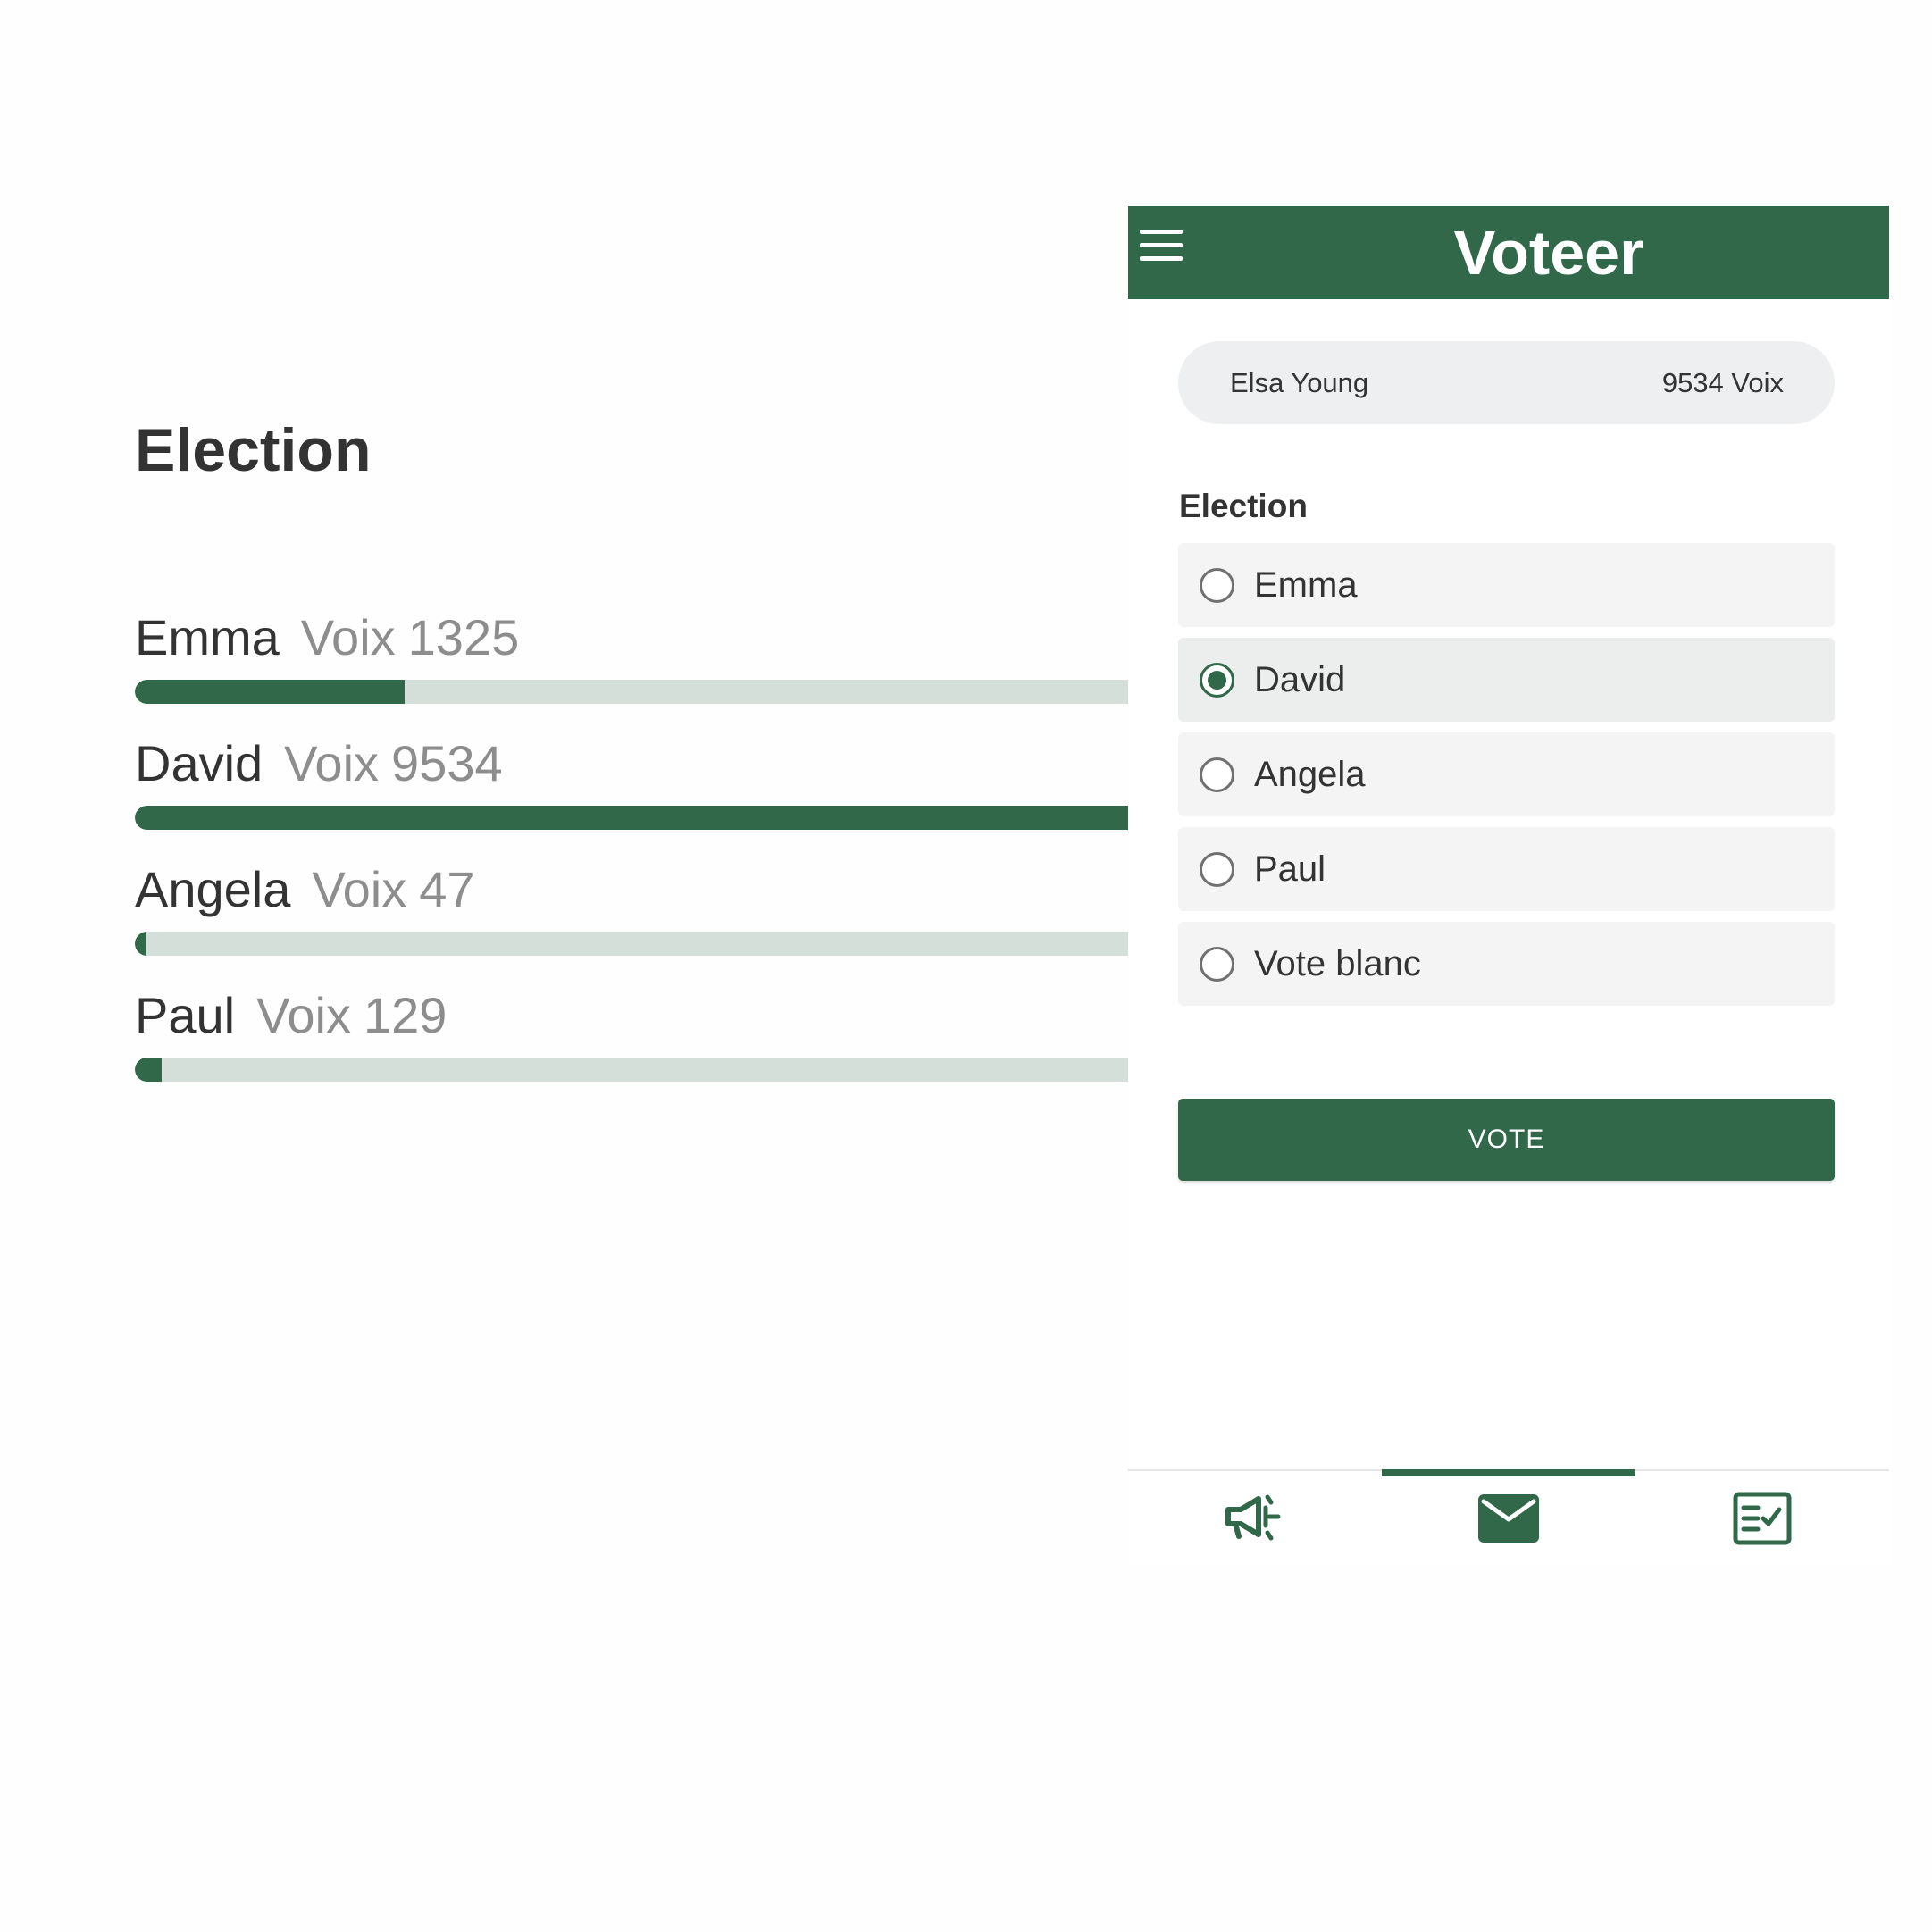 This screenshot has width=1932, height=1932. I want to click on vote-button: VOTE, so click(1507, 1140).